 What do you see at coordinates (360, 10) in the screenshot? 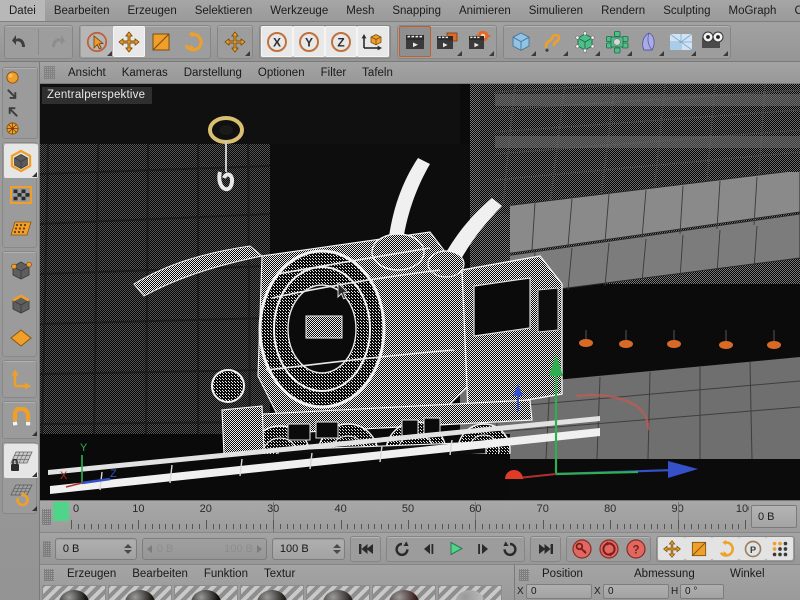
I see `menu-mesh: Mesh` at bounding box center [360, 10].